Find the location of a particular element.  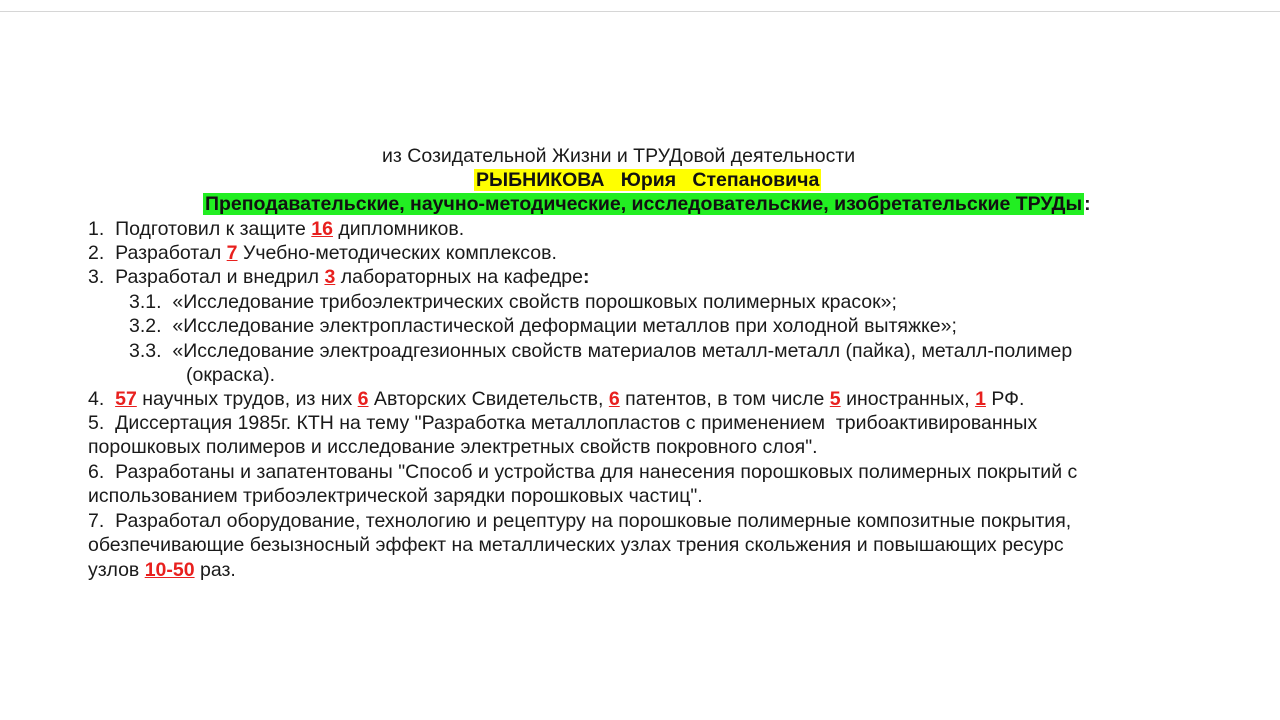

person-name: РЫБНИКОВА Юрия Степановича is located at coordinates (648, 180).